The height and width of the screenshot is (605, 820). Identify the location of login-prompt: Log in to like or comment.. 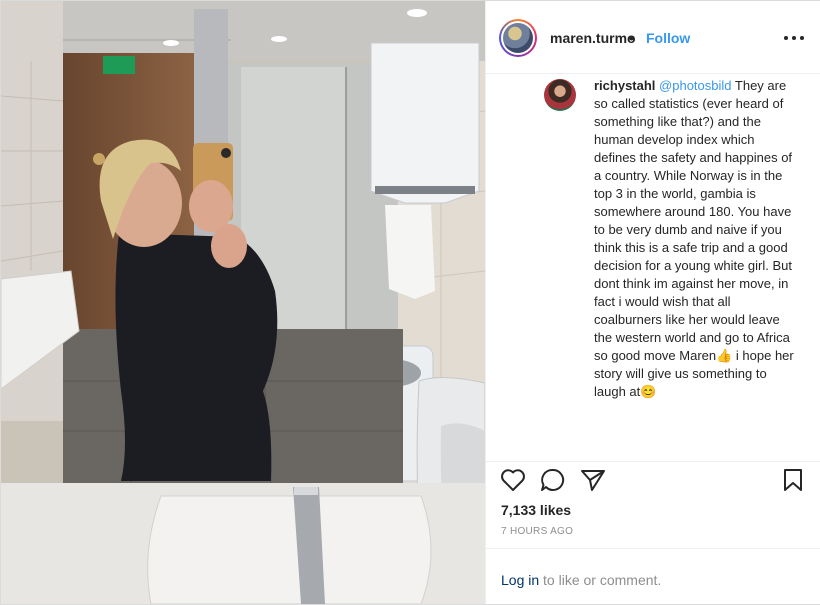
(581, 580).